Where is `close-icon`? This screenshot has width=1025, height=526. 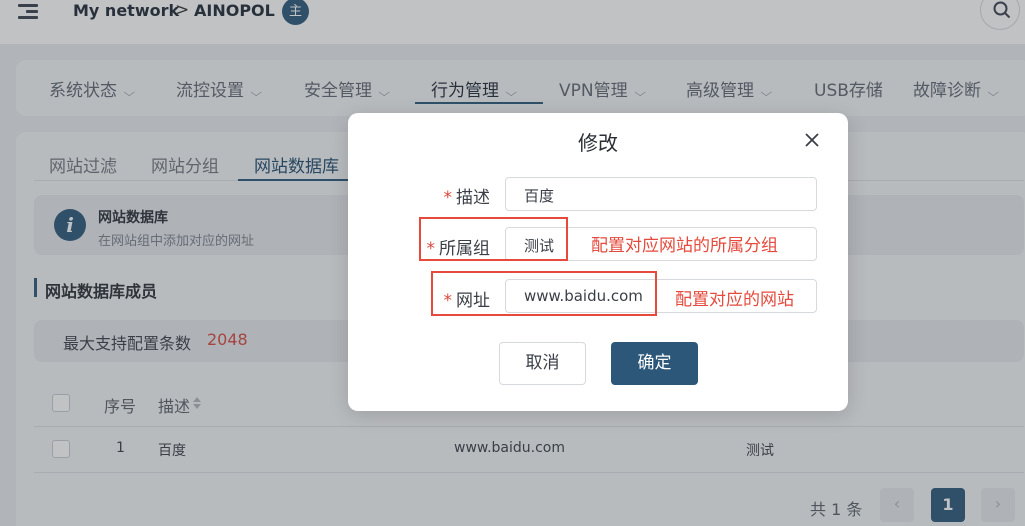
close-icon is located at coordinates (812, 140).